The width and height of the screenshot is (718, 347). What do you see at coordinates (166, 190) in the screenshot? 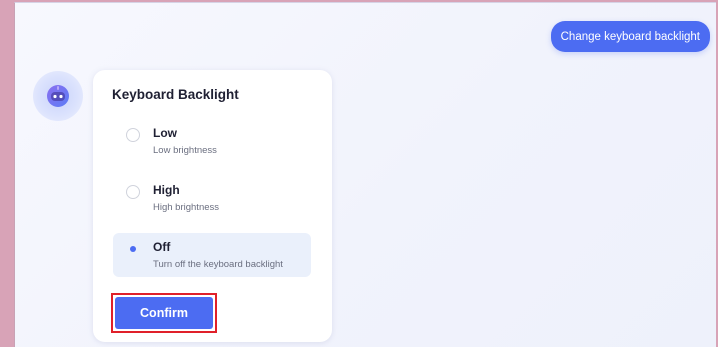
I see `option-high-label: High` at bounding box center [166, 190].